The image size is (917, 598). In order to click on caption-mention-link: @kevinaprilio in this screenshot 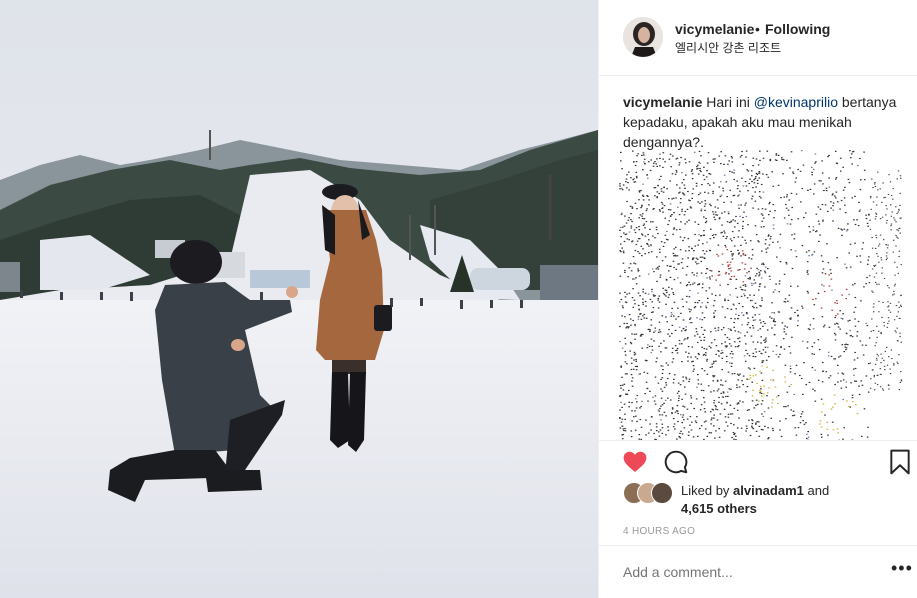, I will do `click(796, 102)`.